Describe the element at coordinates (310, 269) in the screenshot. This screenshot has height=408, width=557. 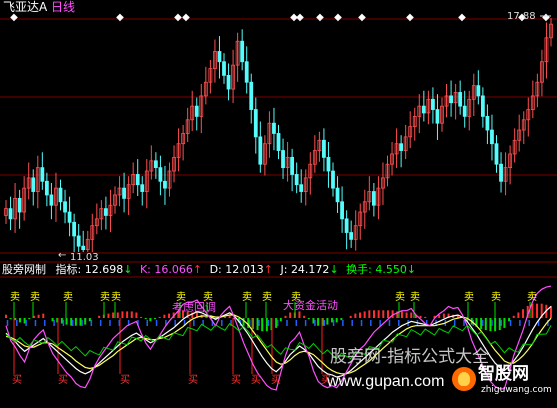
I see `j-value: 24.172` at that location.